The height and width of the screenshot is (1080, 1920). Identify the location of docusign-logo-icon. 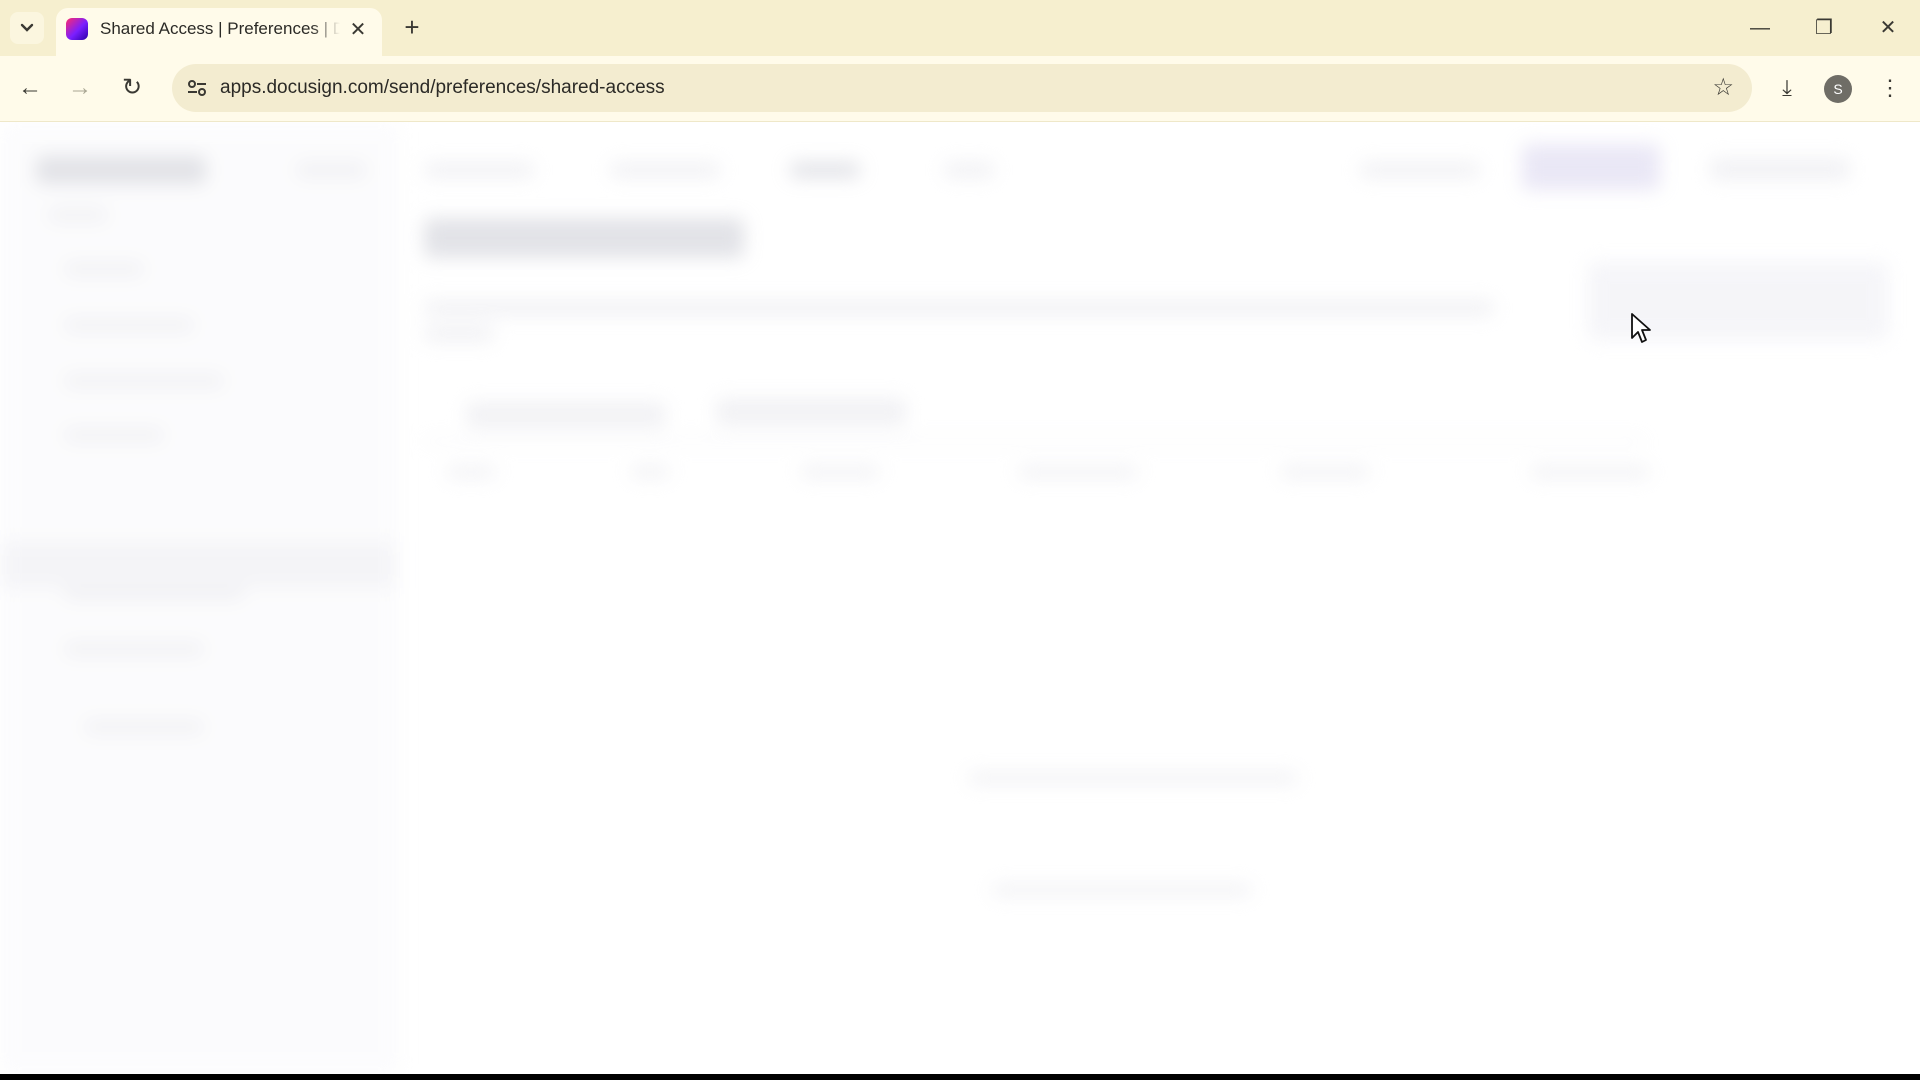
(77, 29).